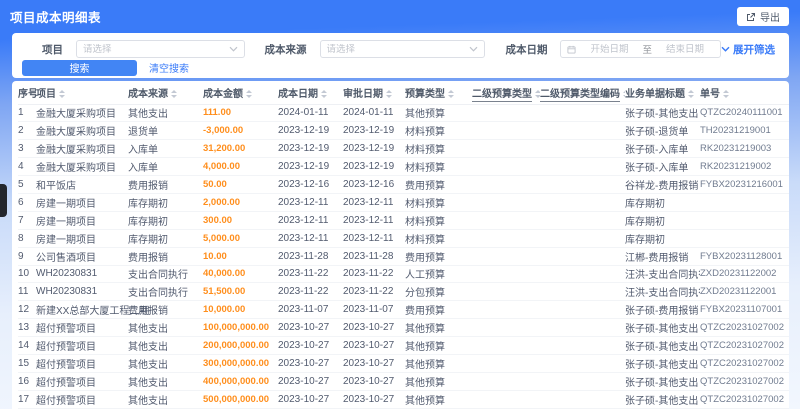  Describe the element at coordinates (165, 184) in the screenshot. I see `table-cell: 费用报销` at that location.